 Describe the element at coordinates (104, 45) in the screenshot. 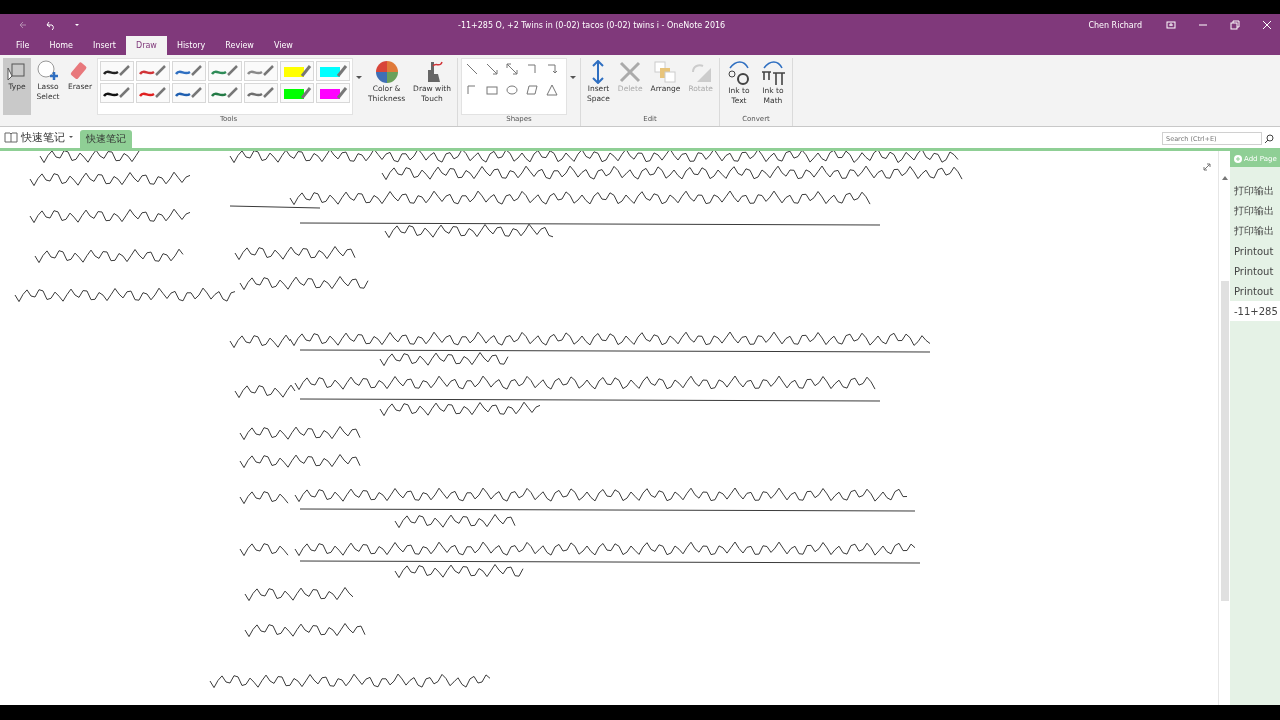

I see `ribbon-tab: Insert` at that location.